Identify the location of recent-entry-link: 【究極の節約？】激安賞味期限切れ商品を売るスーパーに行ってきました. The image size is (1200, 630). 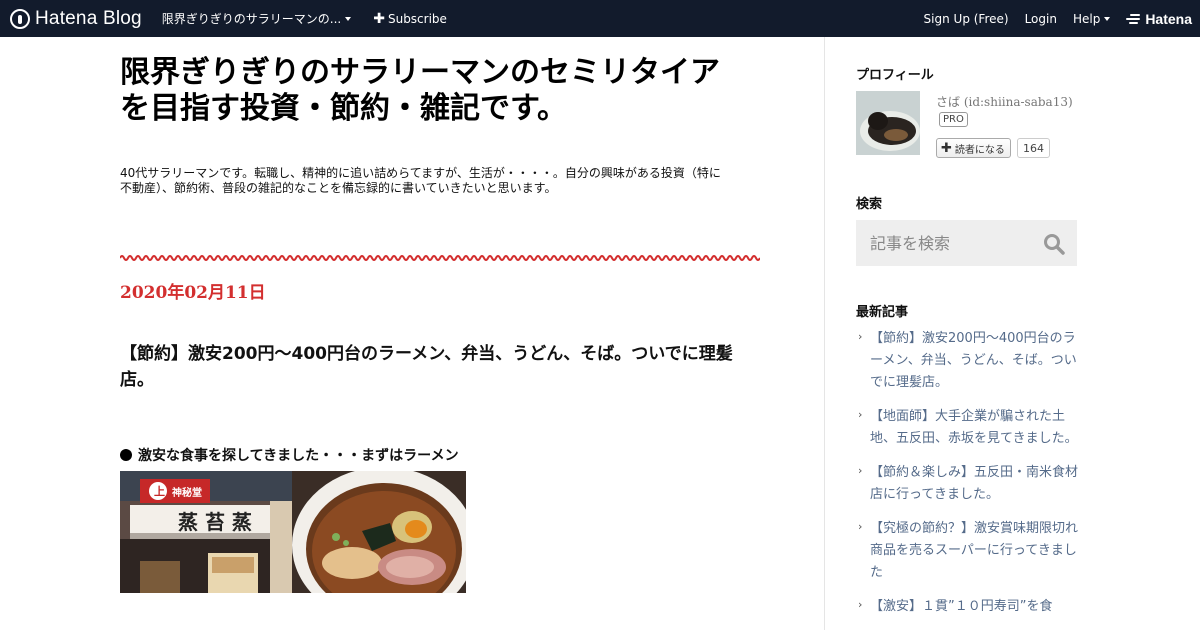
(977, 551).